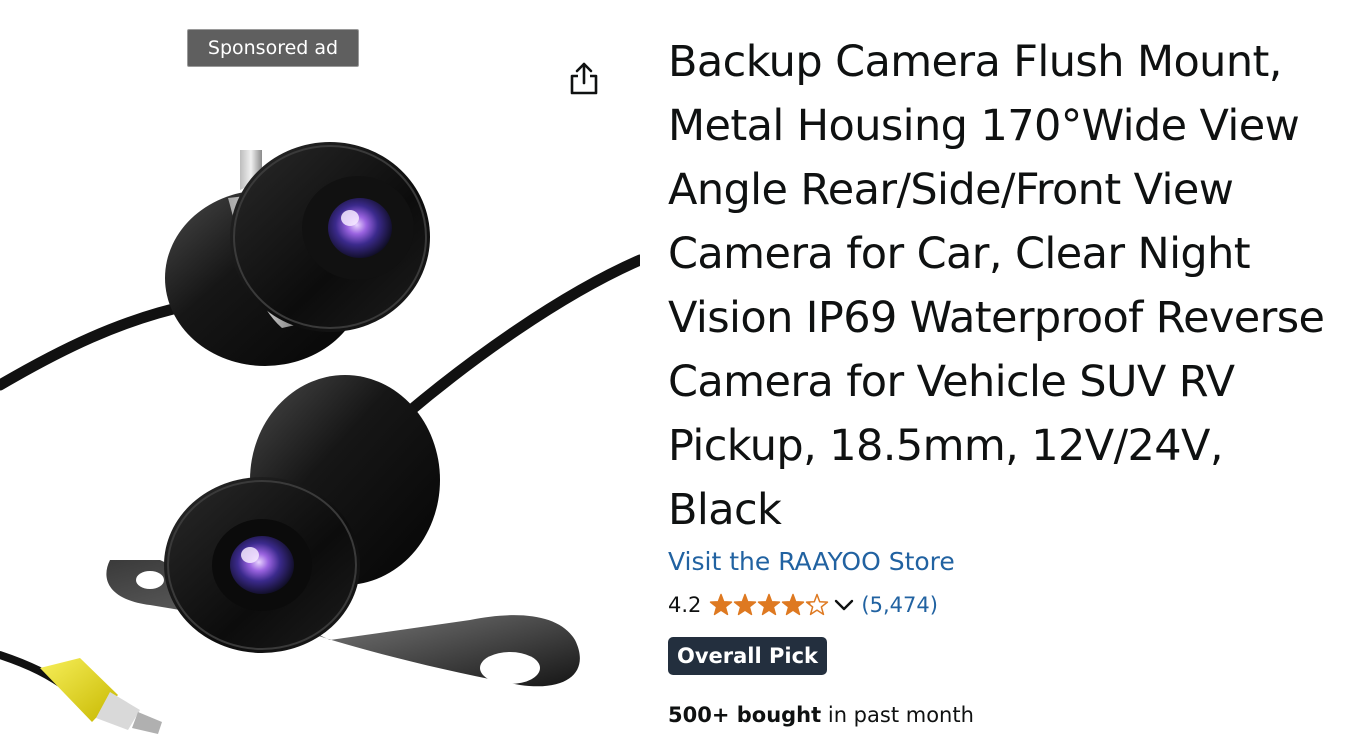 Image resolution: width=1352 pixels, height=742 pixels. Describe the element at coordinates (1003, 605) in the screenshot. I see `rating-row: 4.2 (5,474)` at that location.